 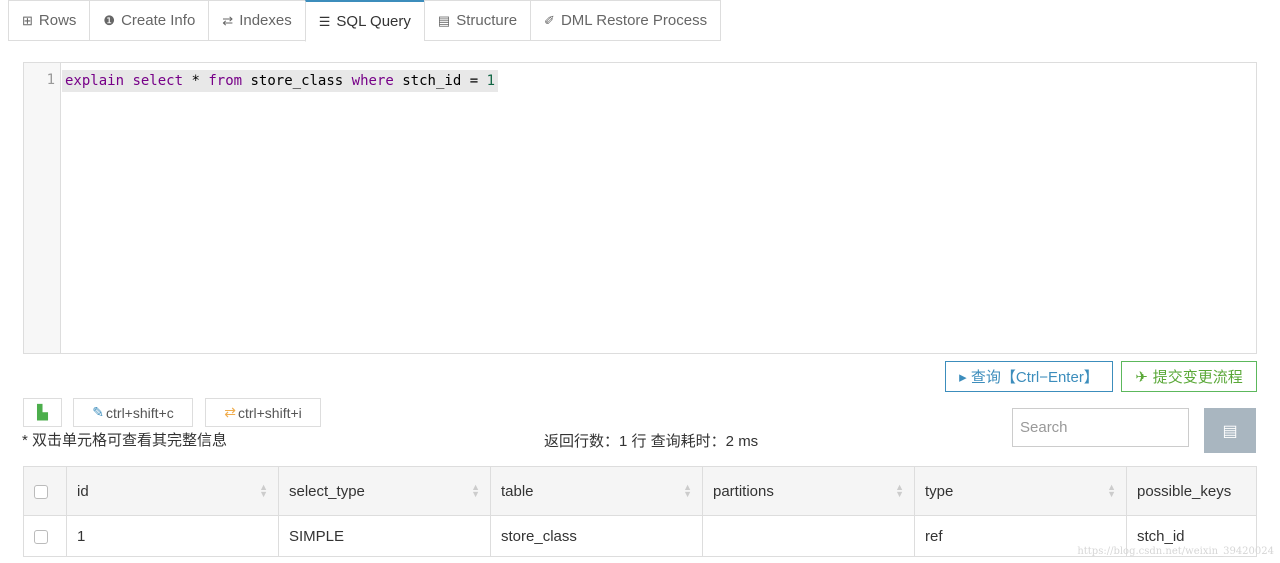 What do you see at coordinates (1020, 491) in the screenshot?
I see `column-header-type: type ▲ ▼` at bounding box center [1020, 491].